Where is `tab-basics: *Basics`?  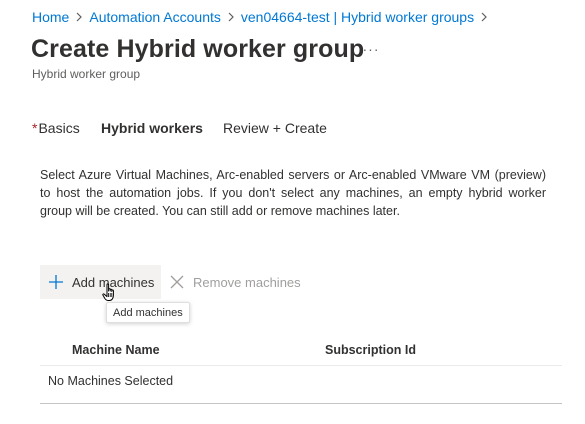
tab-basics: *Basics is located at coordinates (66, 130).